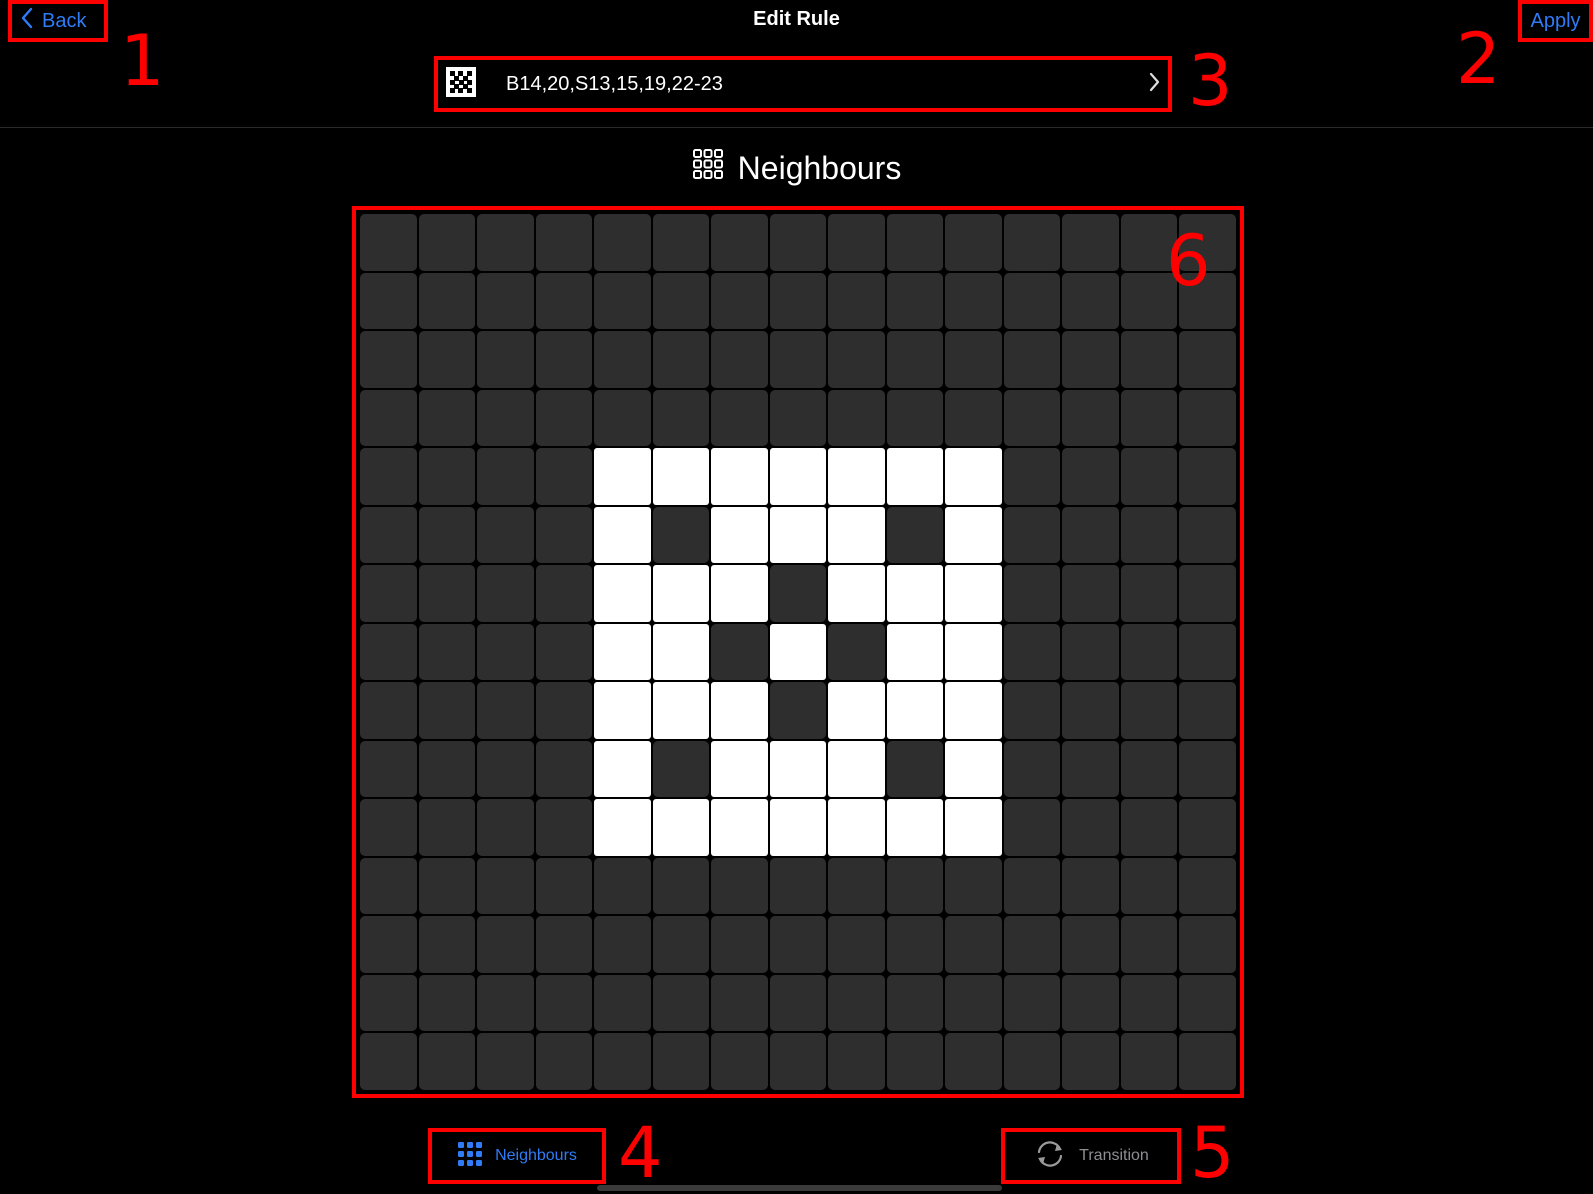  Describe the element at coordinates (796, 19) in the screenshot. I see `page-title: Edit Rule` at that location.